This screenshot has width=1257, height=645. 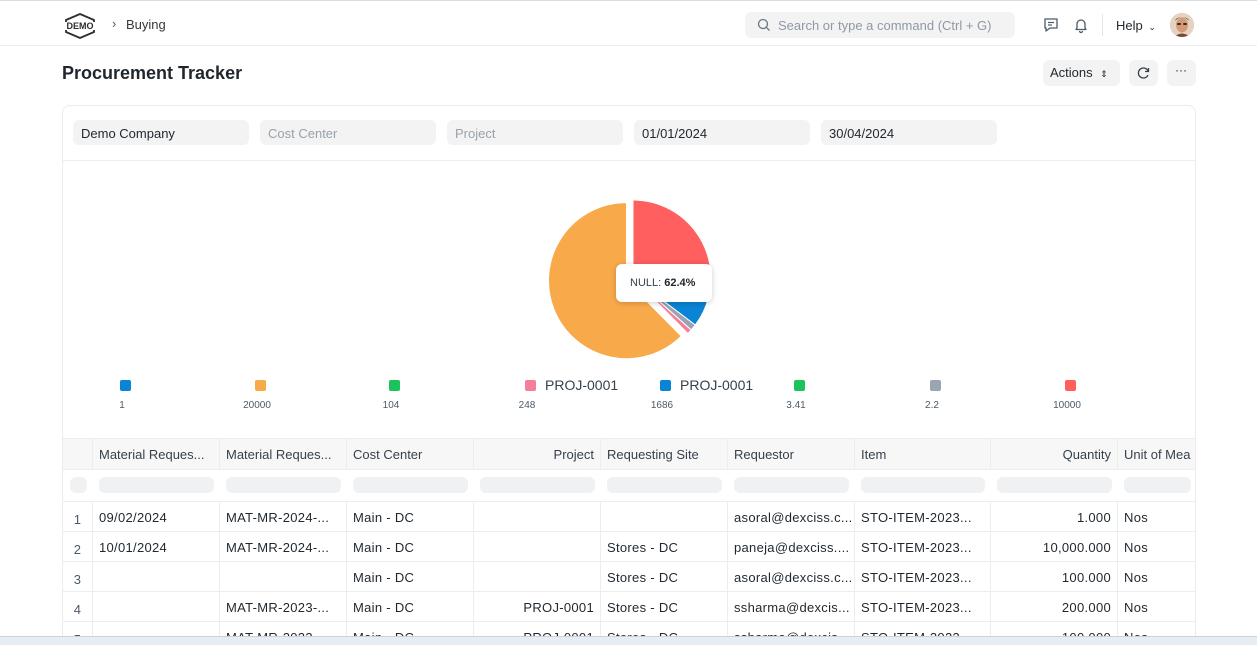 I want to click on more-icon: ···, so click(x=1181, y=70).